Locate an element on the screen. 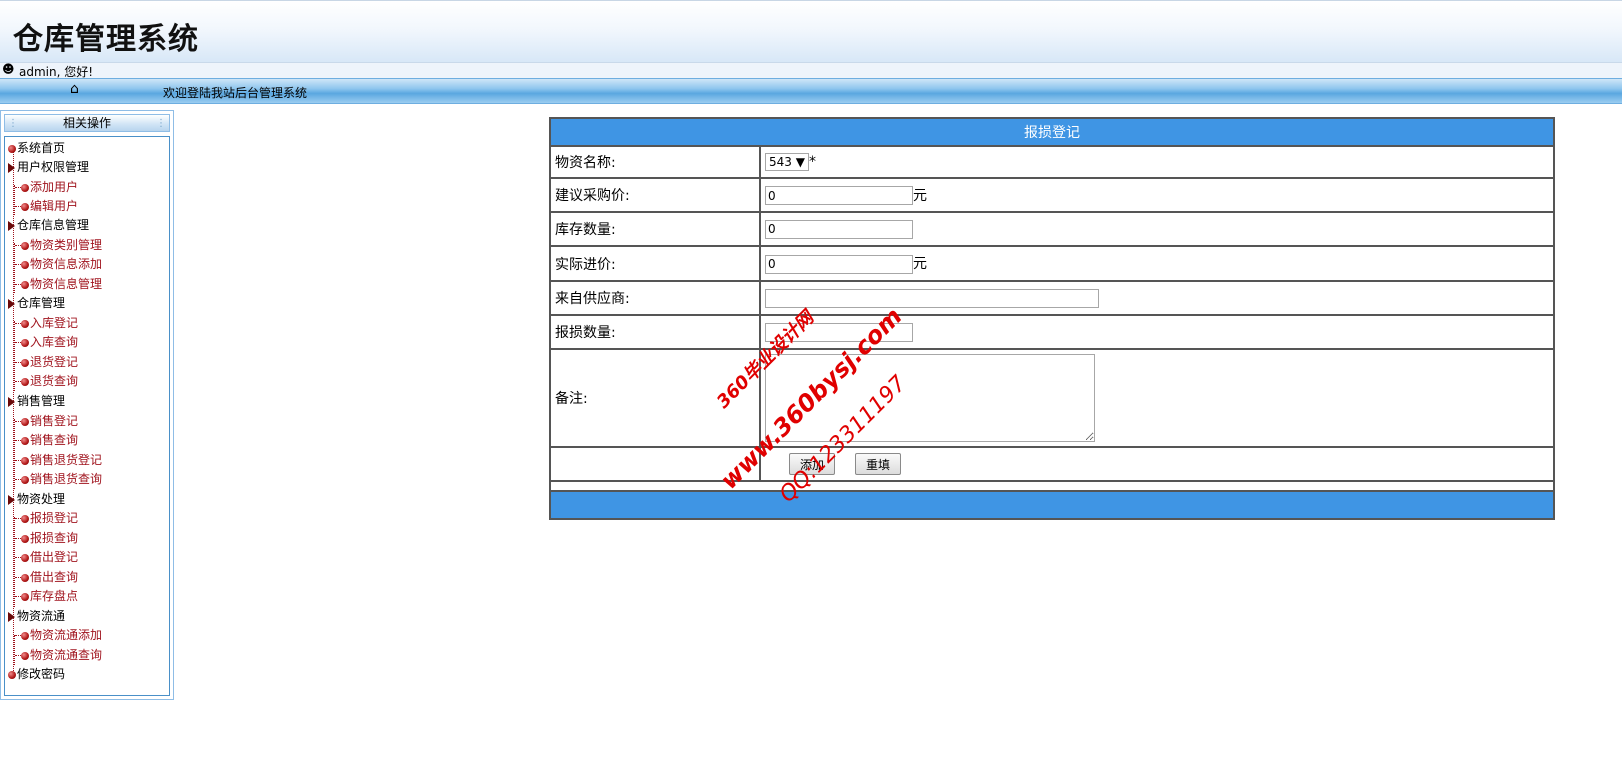 The height and width of the screenshot is (783, 1622). sidebar-item-lend-query: 借出查询 is located at coordinates (46, 577).